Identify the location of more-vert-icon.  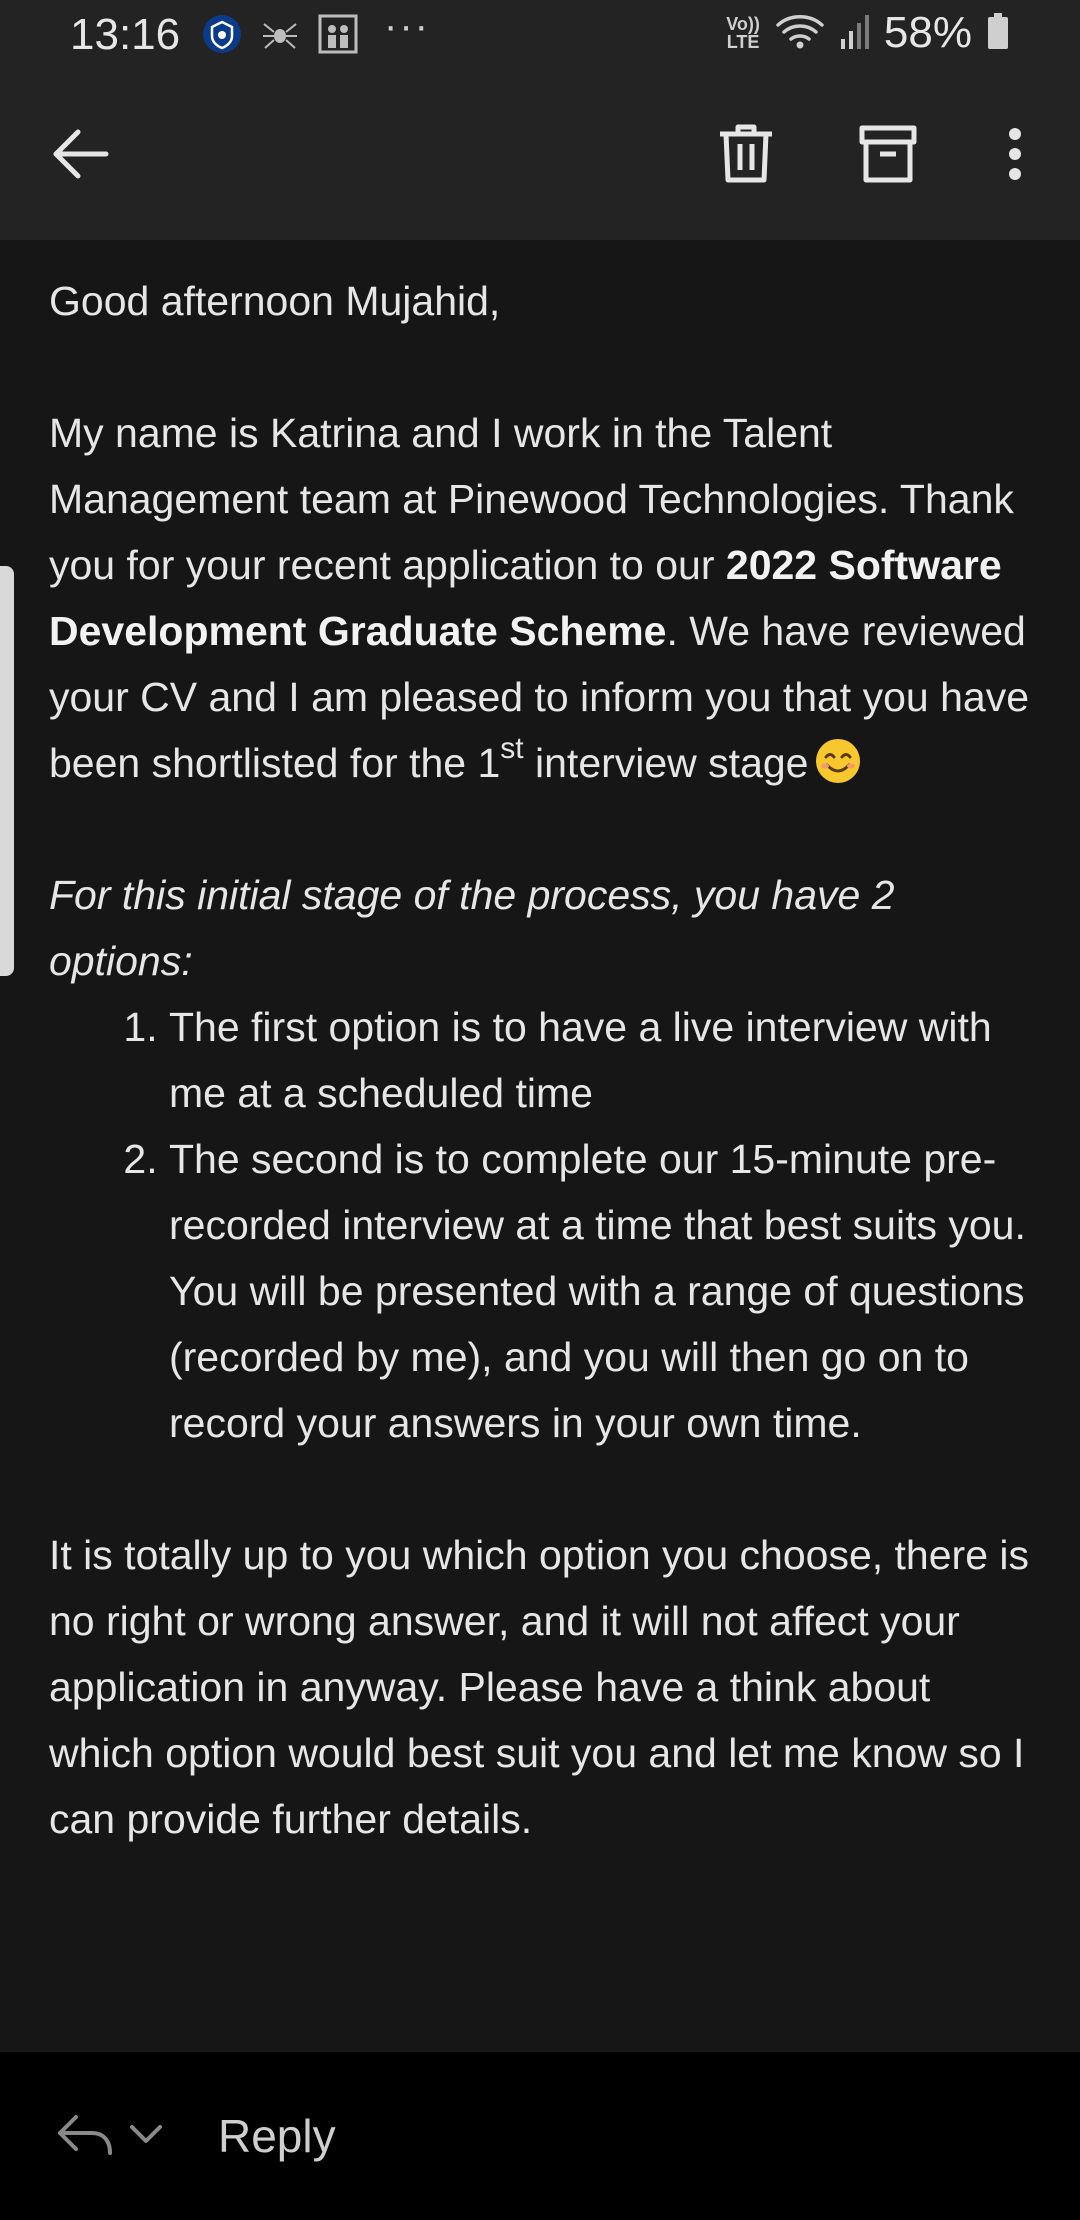
(1015, 156).